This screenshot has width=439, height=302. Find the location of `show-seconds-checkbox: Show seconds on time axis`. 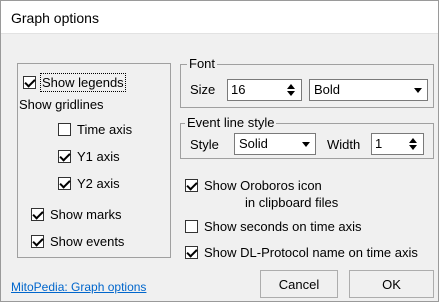

show-seconds-checkbox: Show seconds on time axis is located at coordinates (273, 226).